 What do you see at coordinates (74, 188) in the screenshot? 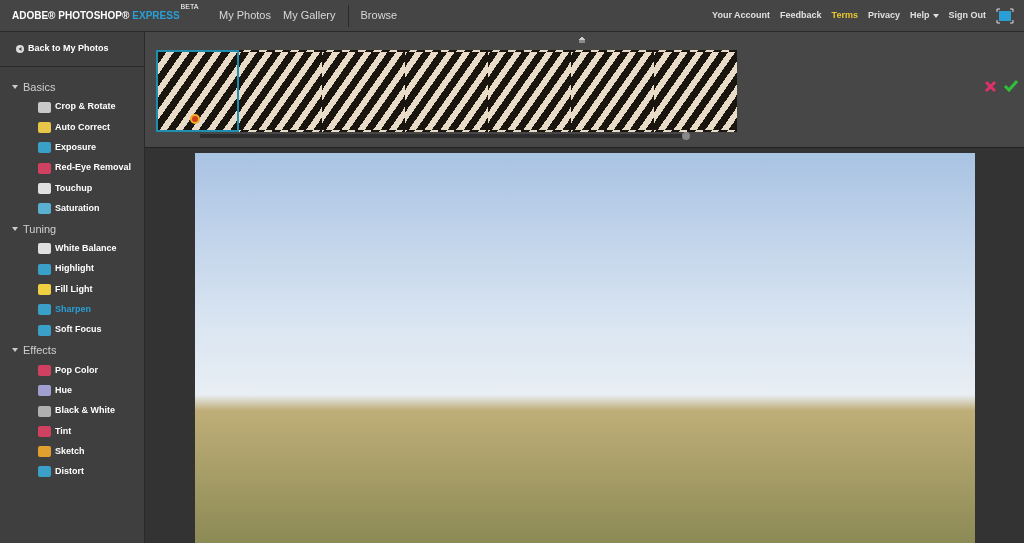
I see `tool-item: Touchup` at bounding box center [74, 188].